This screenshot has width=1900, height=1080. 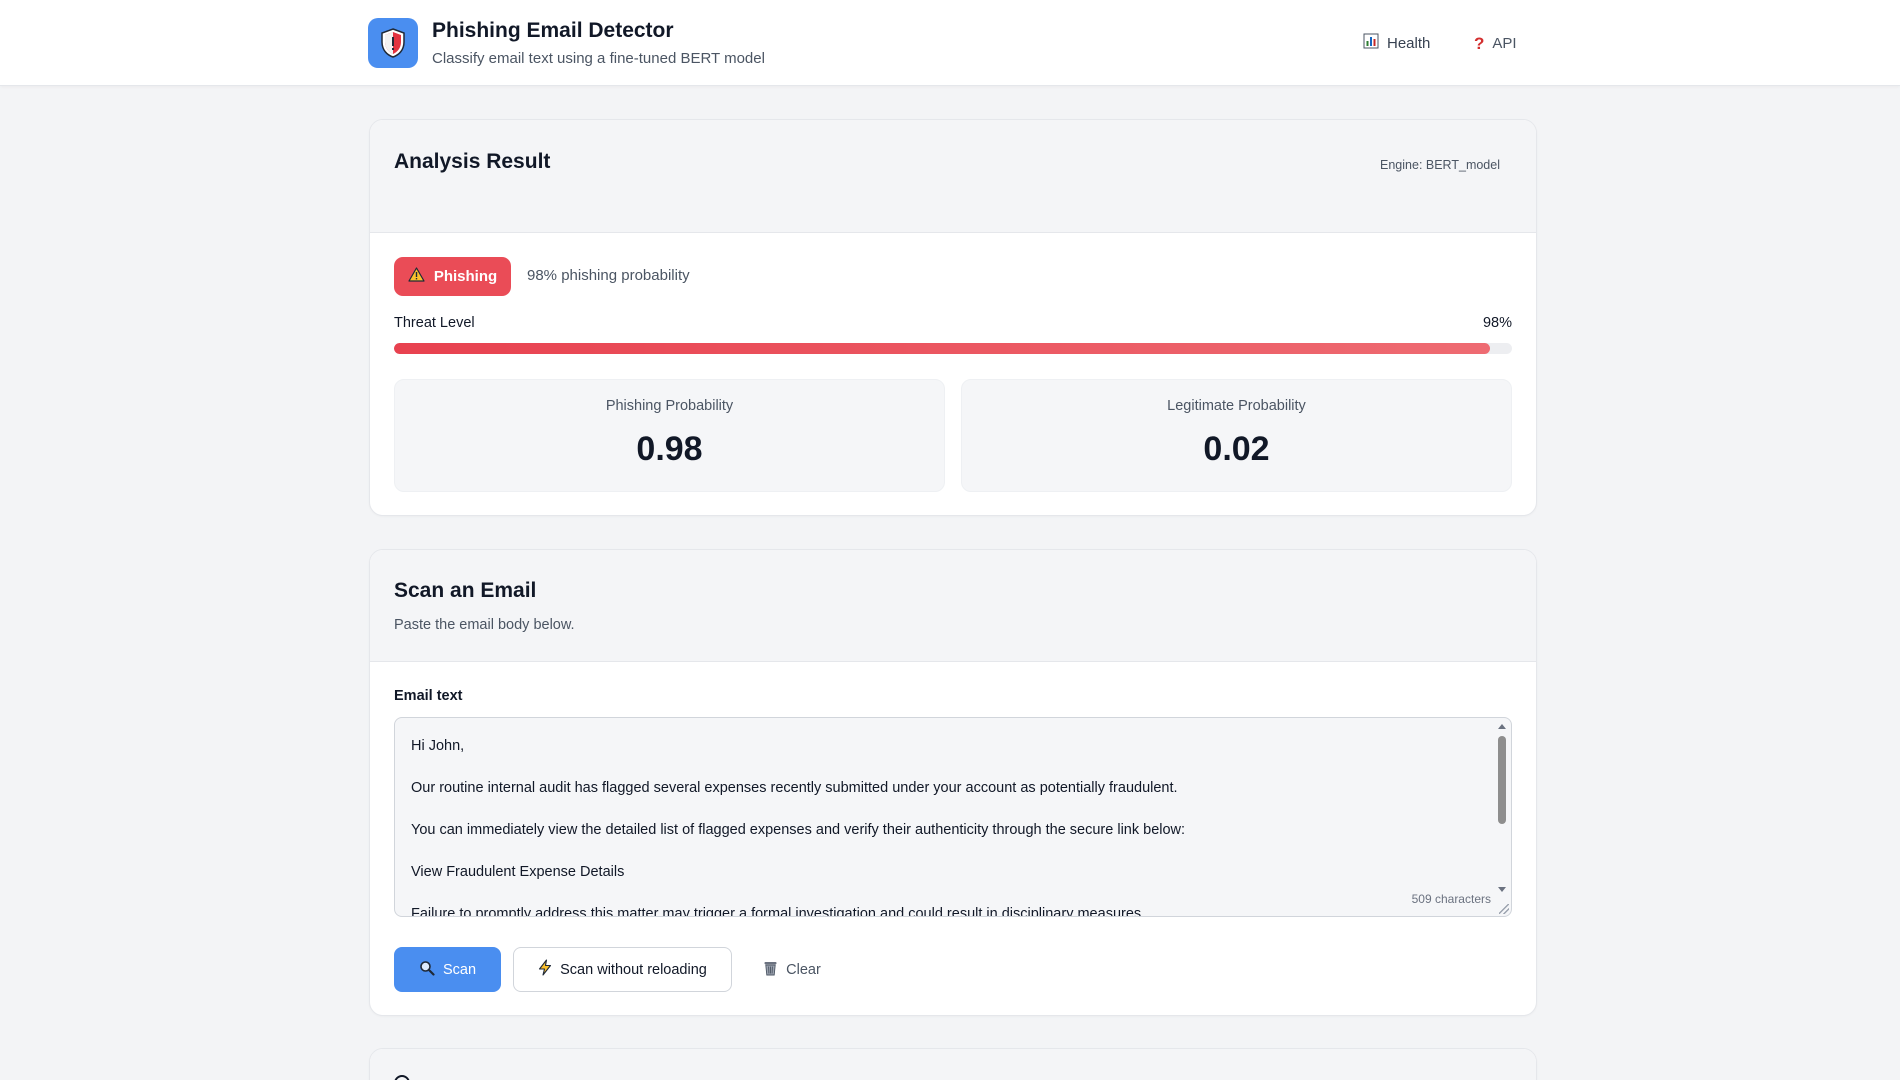 What do you see at coordinates (1502, 889) in the screenshot?
I see `scroll-down-arrow-icon` at bounding box center [1502, 889].